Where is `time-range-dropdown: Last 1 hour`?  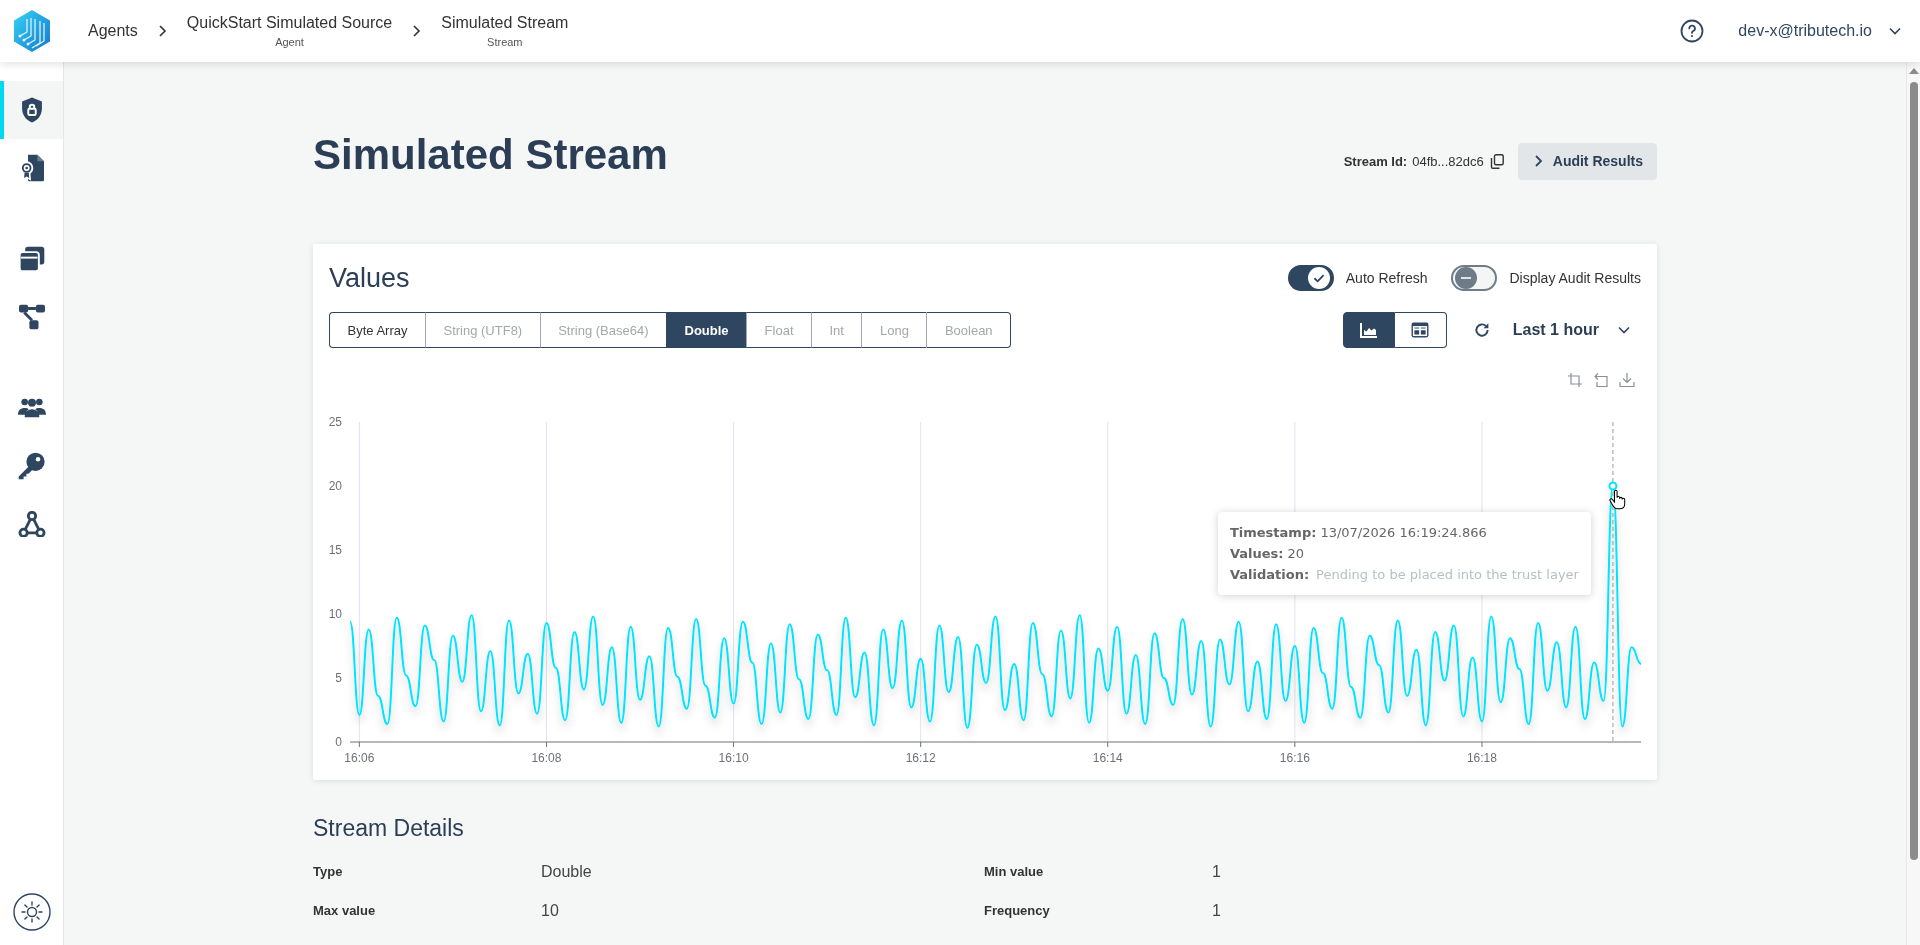 time-range-dropdown: Last 1 hour is located at coordinates (1573, 330).